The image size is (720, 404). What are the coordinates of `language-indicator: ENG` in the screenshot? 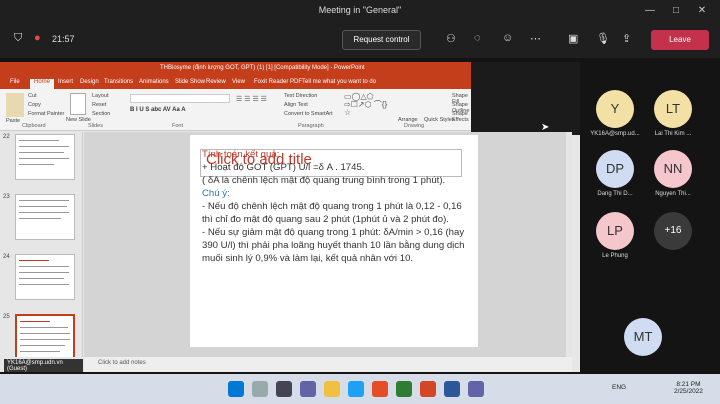 It's located at (619, 387).